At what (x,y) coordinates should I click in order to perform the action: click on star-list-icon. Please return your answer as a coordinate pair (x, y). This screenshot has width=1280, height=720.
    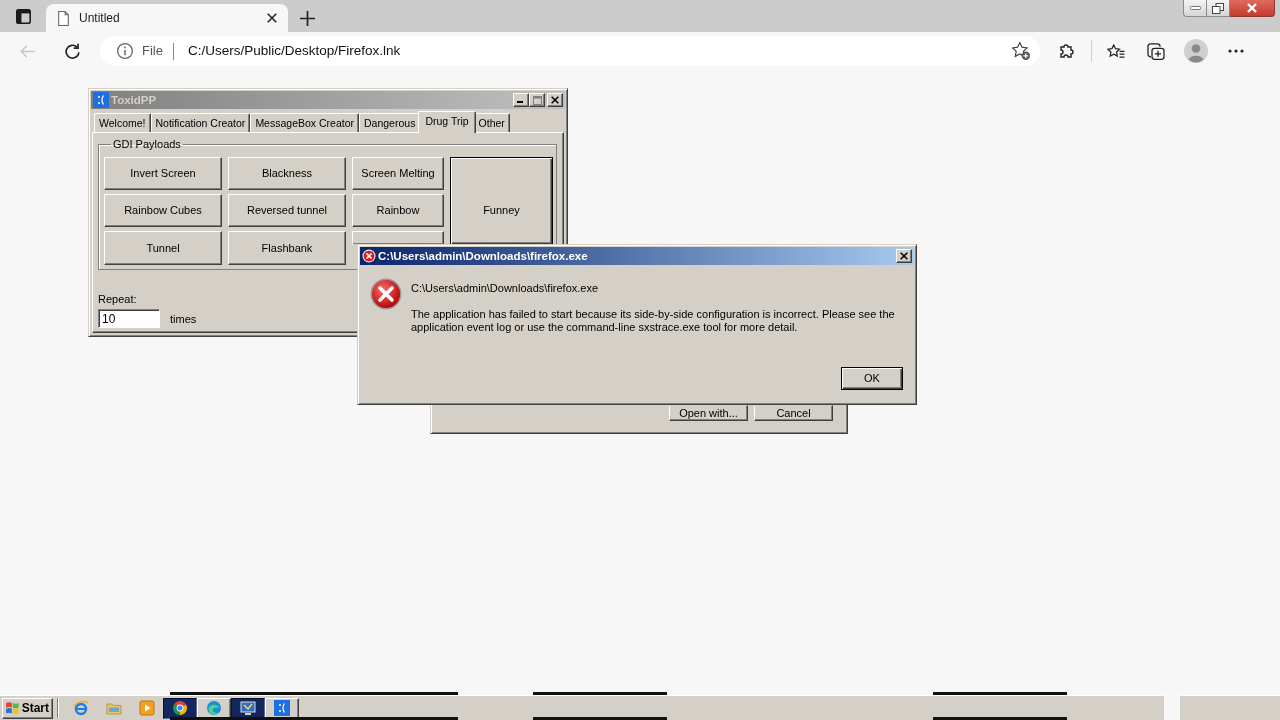
    Looking at the image, I should click on (1116, 51).